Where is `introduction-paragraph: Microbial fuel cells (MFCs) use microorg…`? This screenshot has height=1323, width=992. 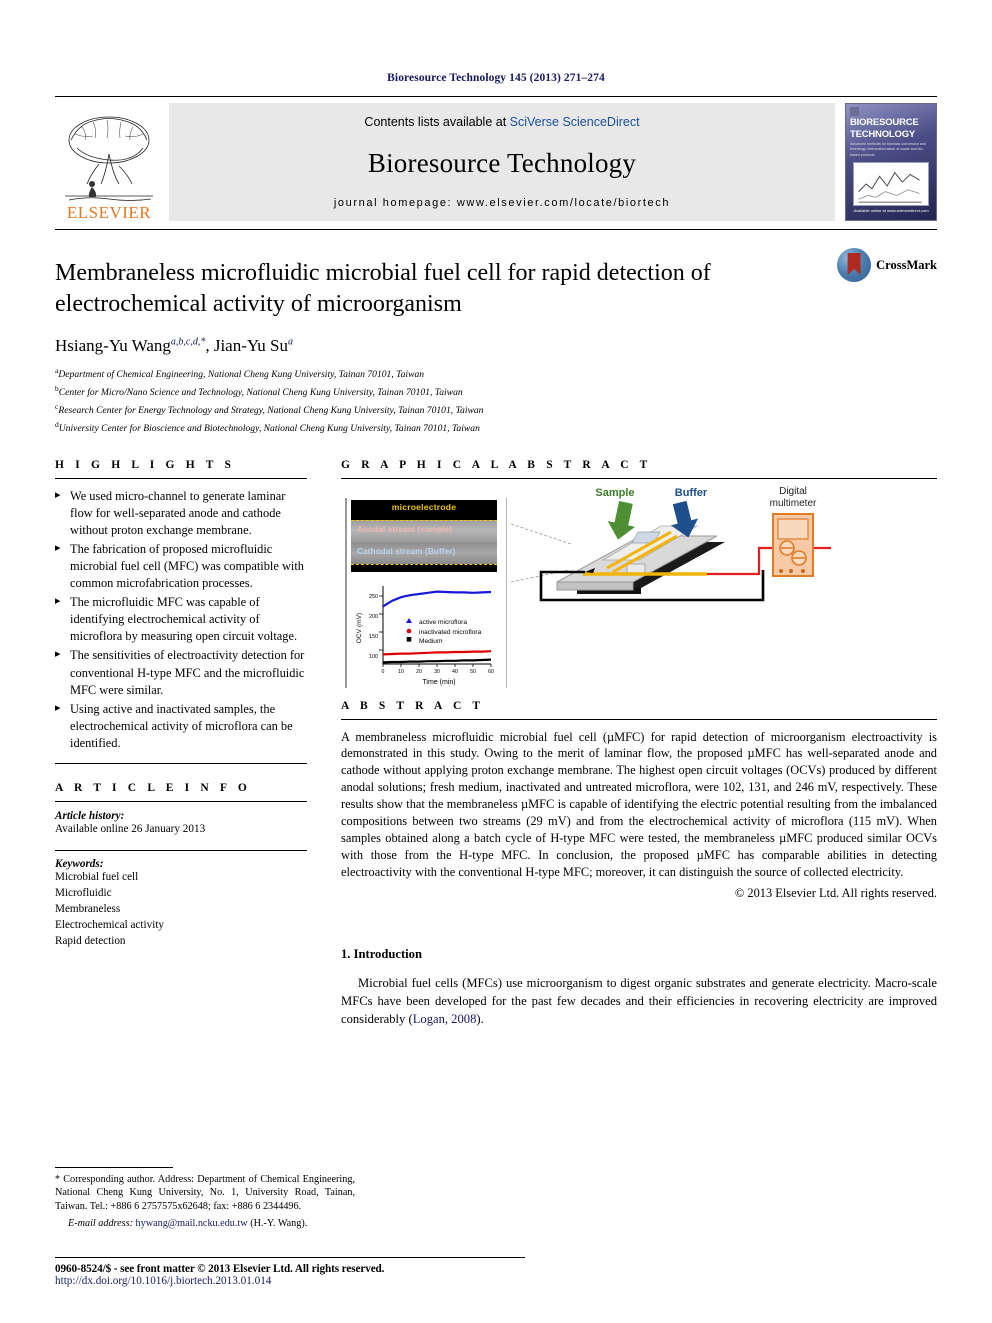 introduction-paragraph: Microbial fuel cells (MFCs) use microorg… is located at coordinates (639, 1001).